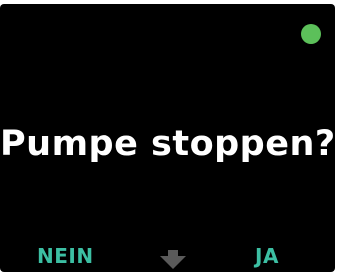 This screenshot has width=337, height=275. I want to click on down-arrow-icon, so click(173, 262).